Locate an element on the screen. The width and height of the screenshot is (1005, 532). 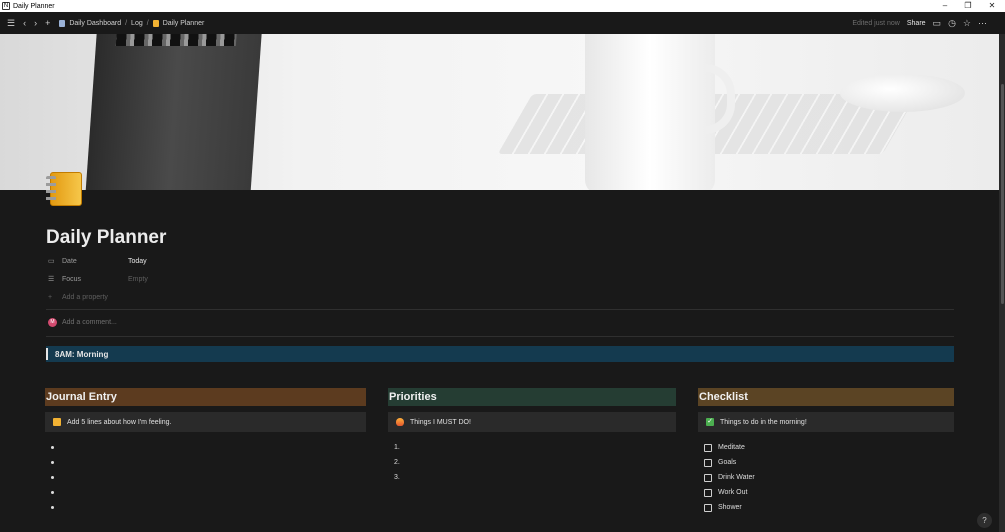
plus-icon: + is located at coordinates (50, 297).